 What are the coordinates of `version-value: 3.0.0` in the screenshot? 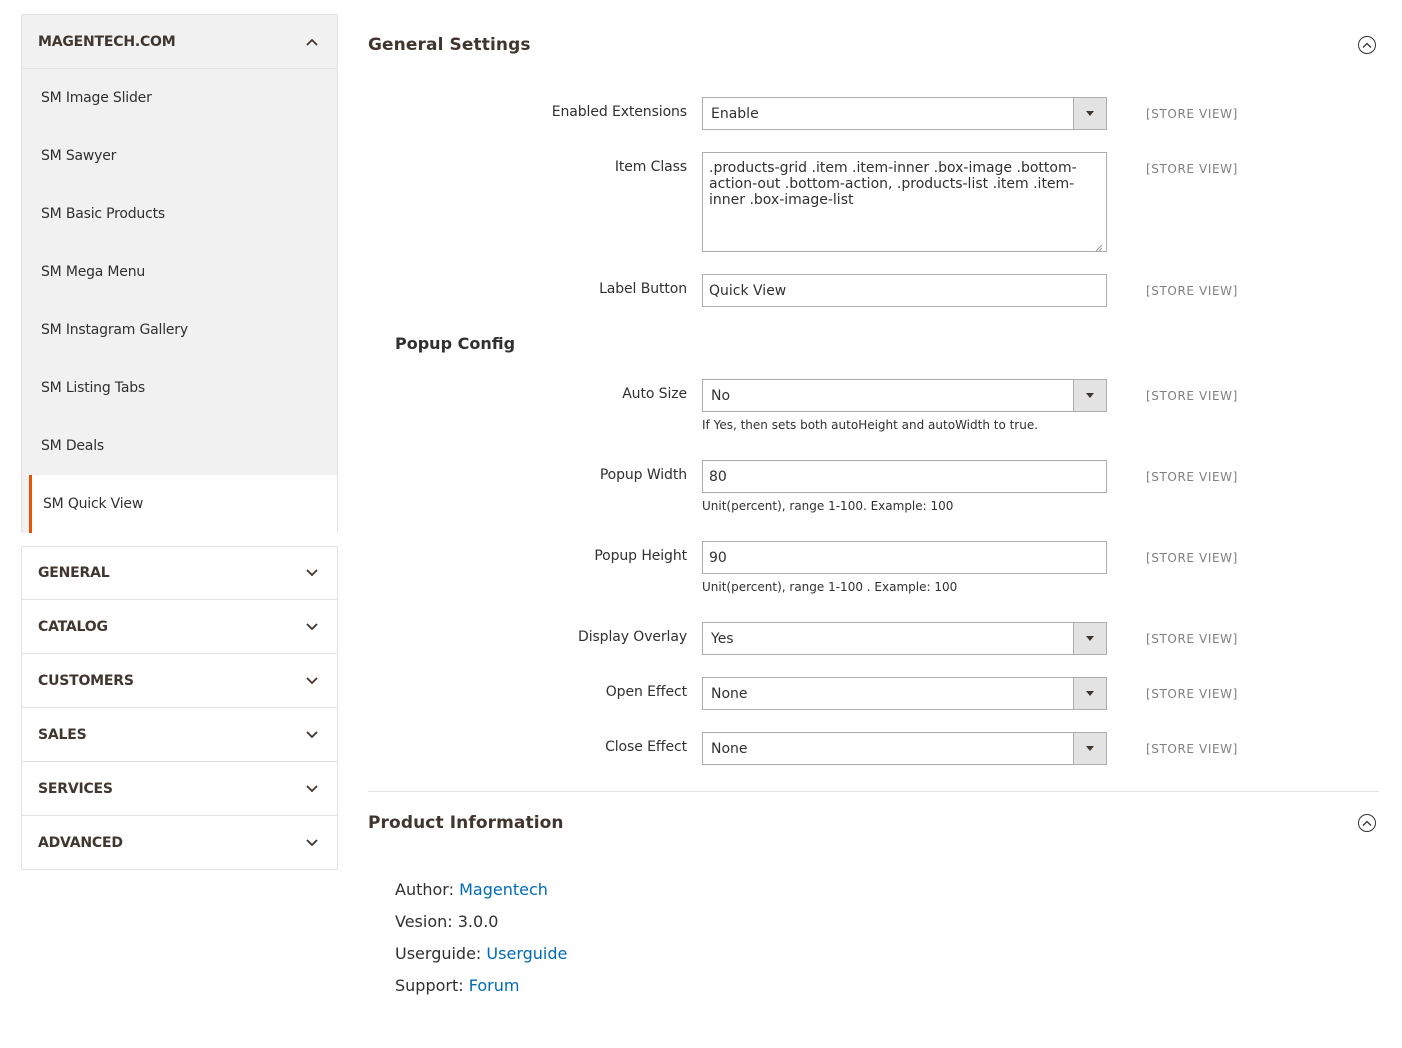 It's located at (478, 921).